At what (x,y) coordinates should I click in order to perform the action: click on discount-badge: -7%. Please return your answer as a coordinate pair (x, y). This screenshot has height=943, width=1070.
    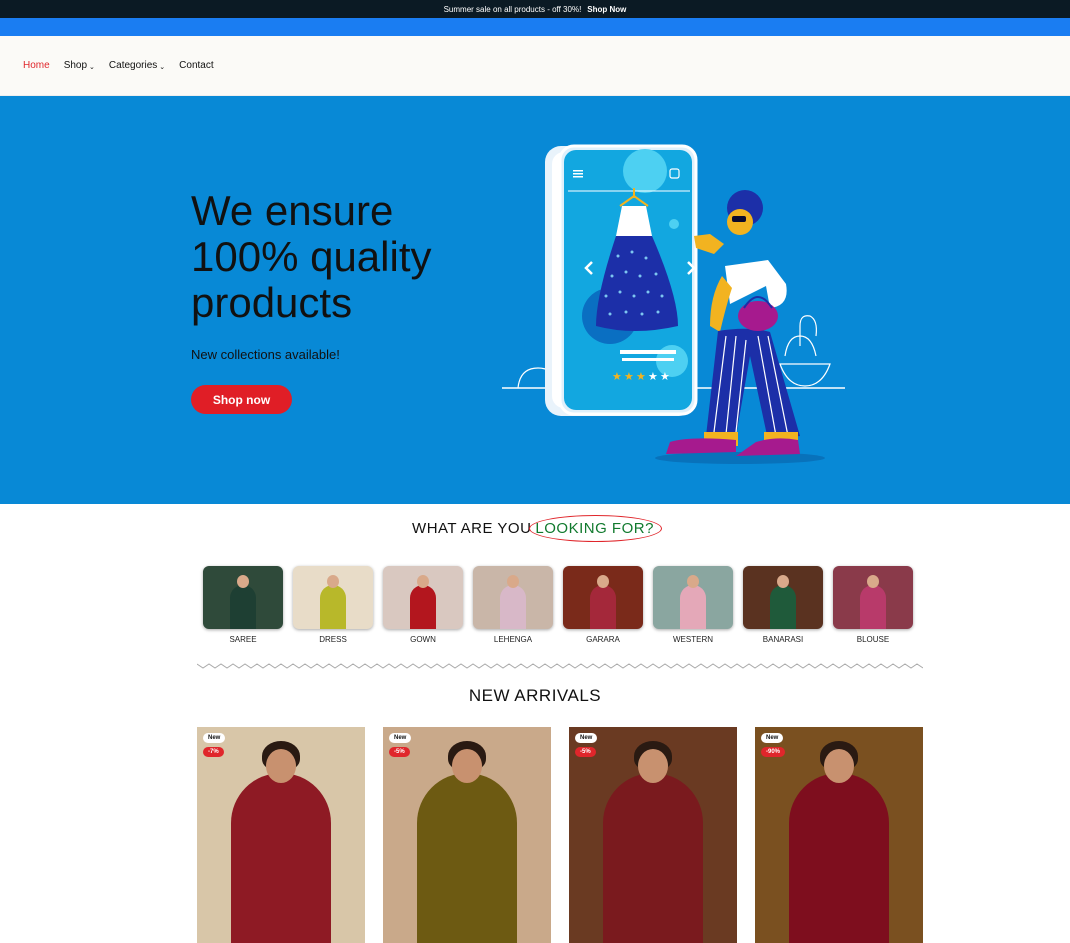
    Looking at the image, I should click on (213, 752).